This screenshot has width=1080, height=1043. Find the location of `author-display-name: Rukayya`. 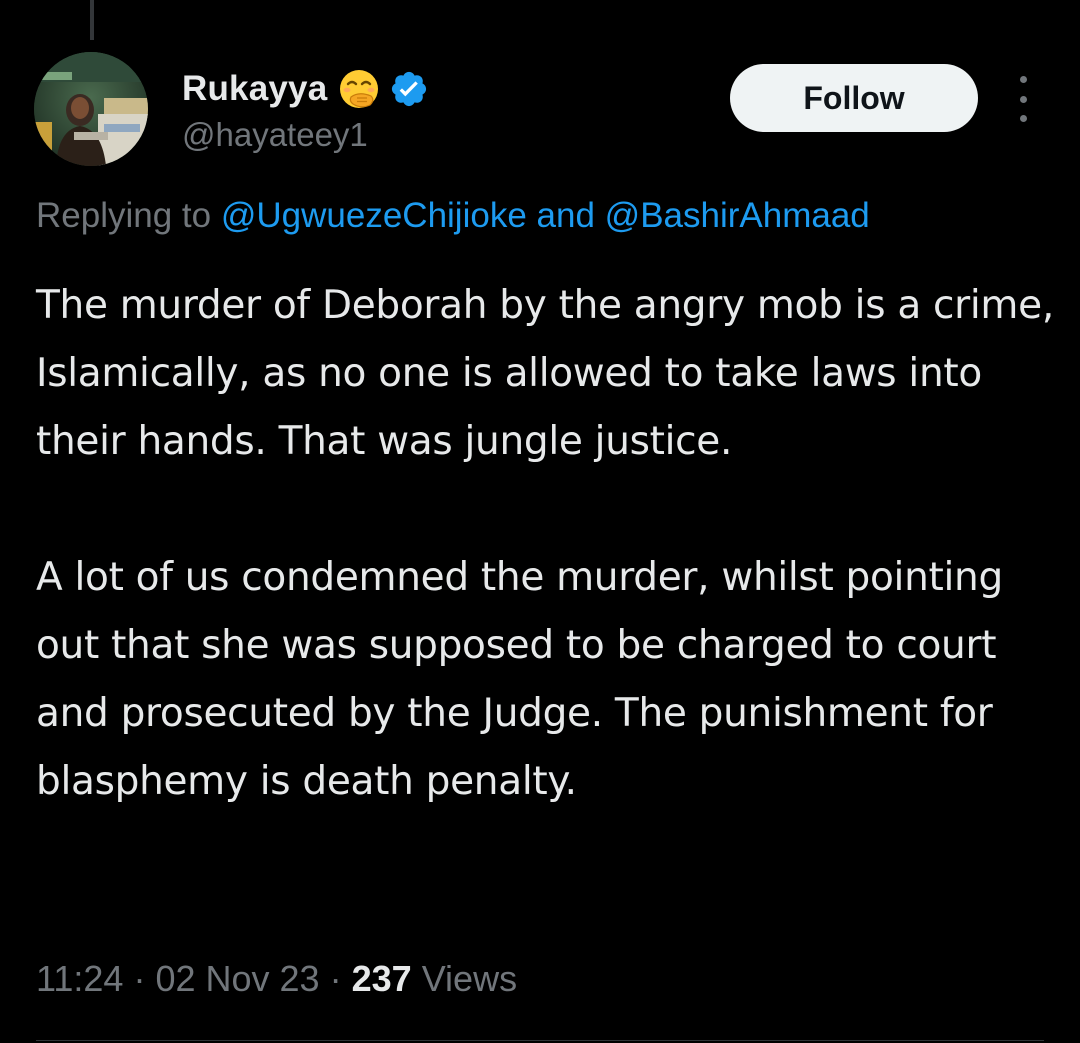

author-display-name: Rukayya is located at coordinates (254, 89).